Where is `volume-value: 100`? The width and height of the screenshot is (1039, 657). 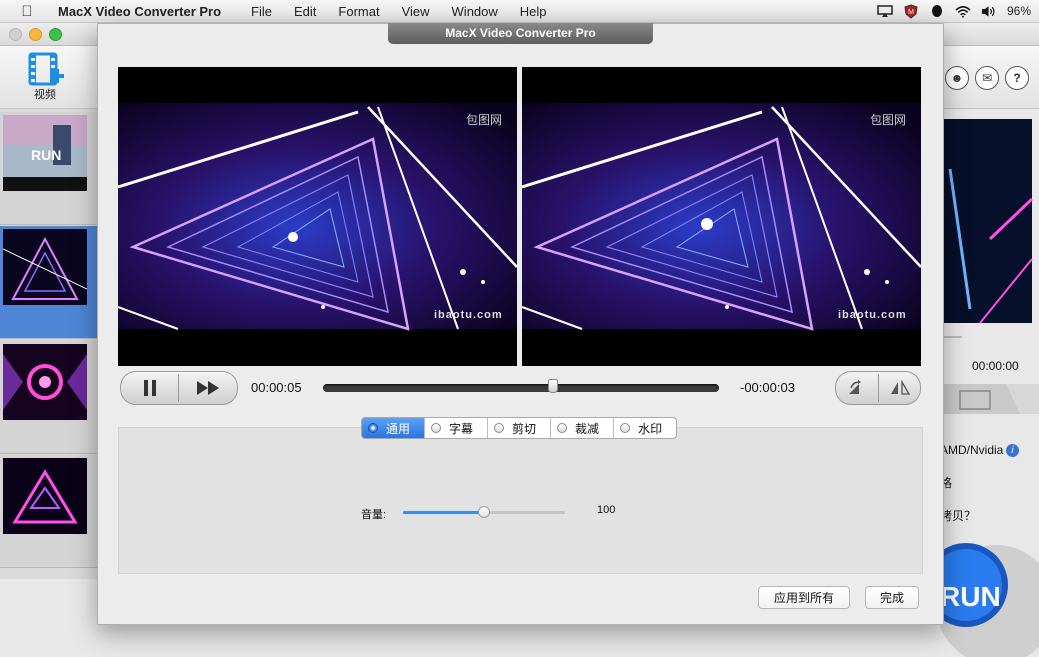
volume-value: 100 is located at coordinates (606, 510).